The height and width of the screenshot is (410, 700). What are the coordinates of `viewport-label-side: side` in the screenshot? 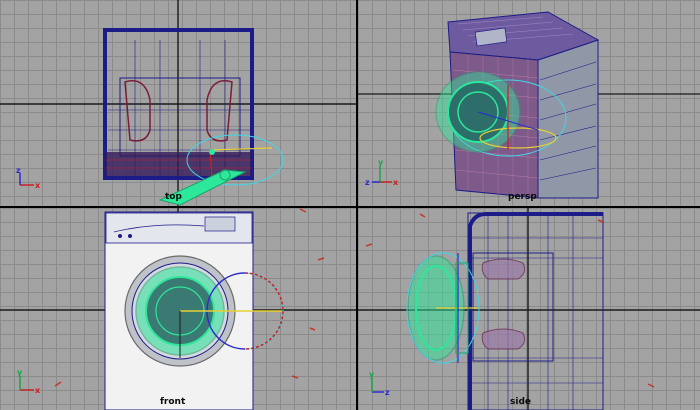 It's located at (520, 402).